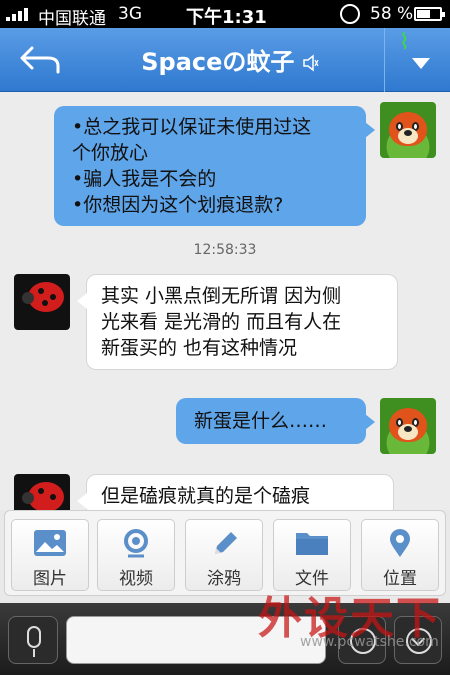 Image resolution: width=450 pixels, height=675 pixels. What do you see at coordinates (392, 14) in the screenshot?
I see `battery-percent: 58 %` at bounding box center [392, 14].